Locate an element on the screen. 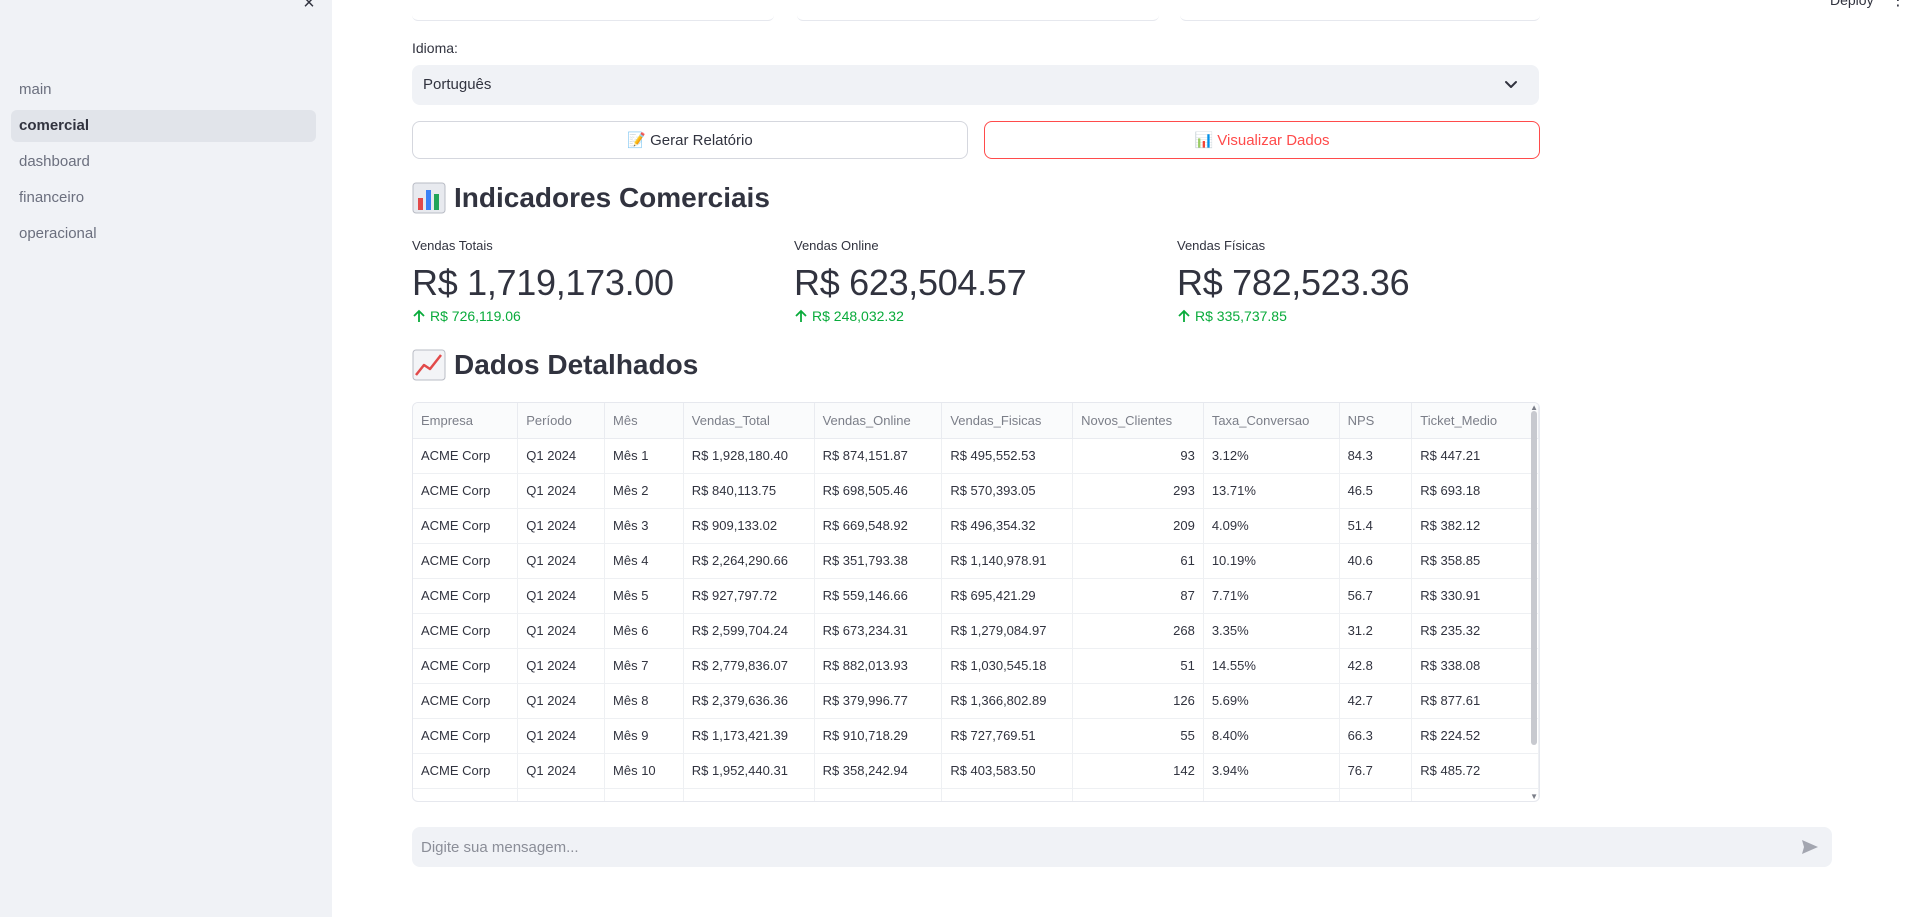  chat-input is located at coordinates (1122, 847).